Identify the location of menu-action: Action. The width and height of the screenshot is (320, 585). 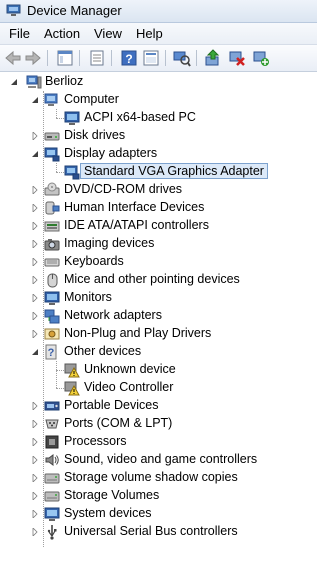
(62, 33).